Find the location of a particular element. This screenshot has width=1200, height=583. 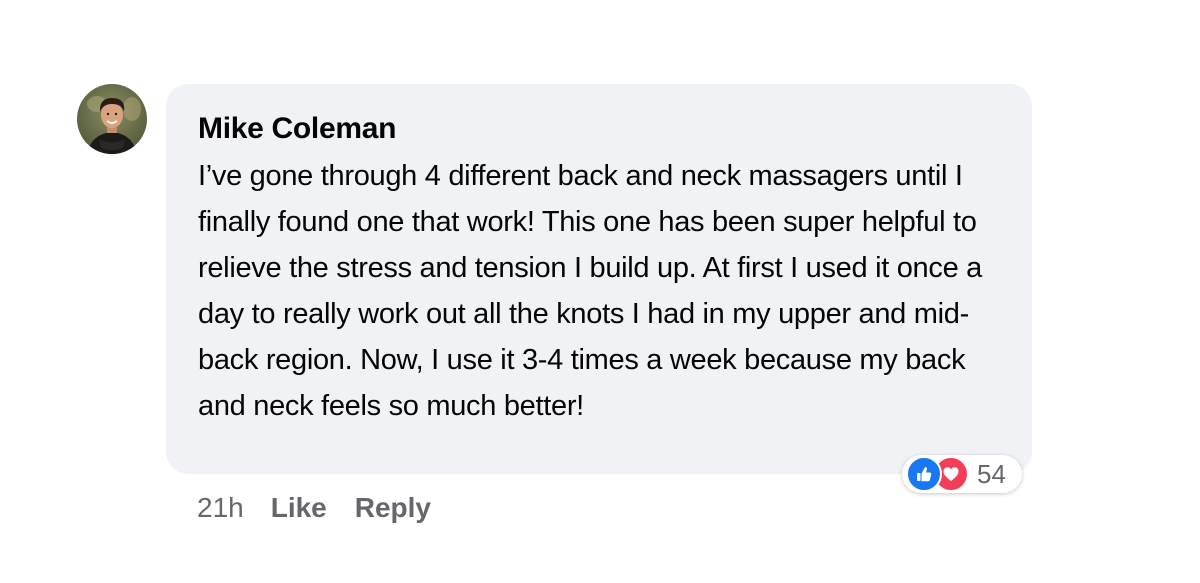

comment-author: Mike Coleman is located at coordinates (297, 129).